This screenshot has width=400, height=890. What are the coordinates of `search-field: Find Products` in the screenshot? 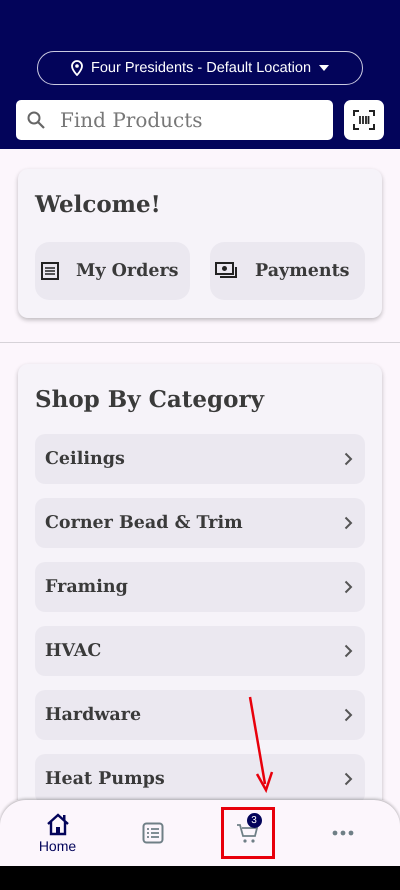 It's located at (174, 120).